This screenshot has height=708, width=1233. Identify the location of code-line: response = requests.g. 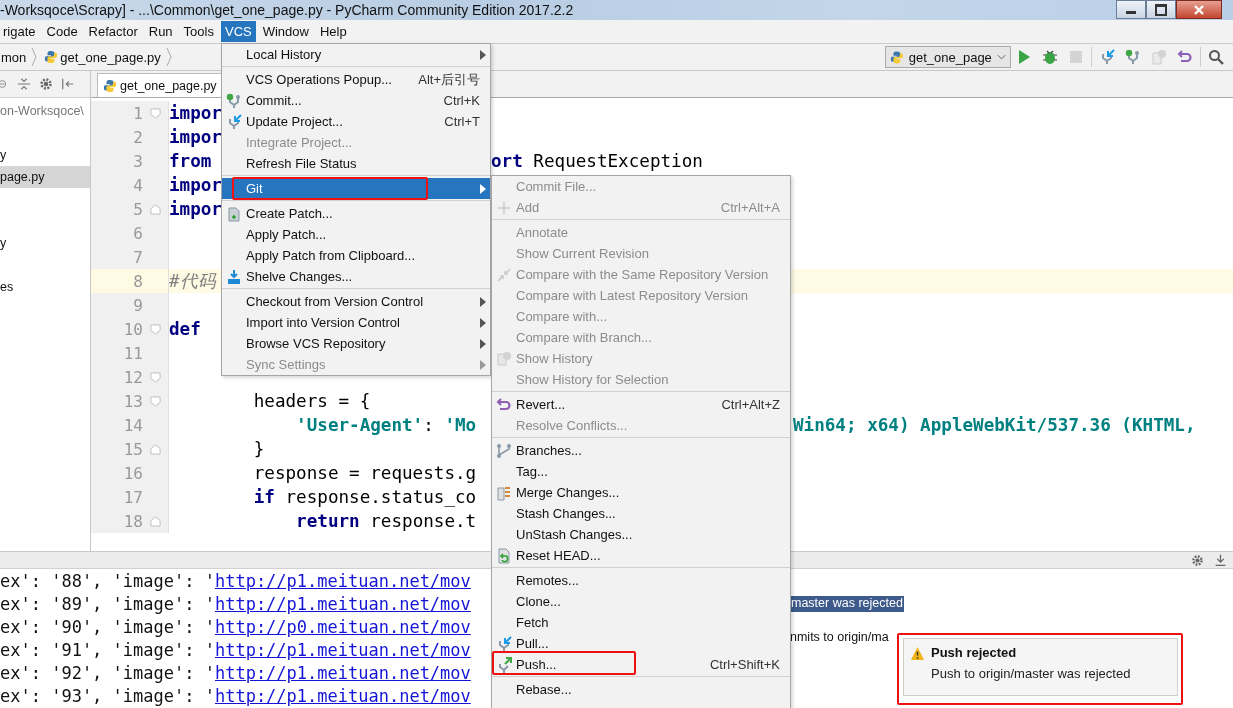
(364, 473).